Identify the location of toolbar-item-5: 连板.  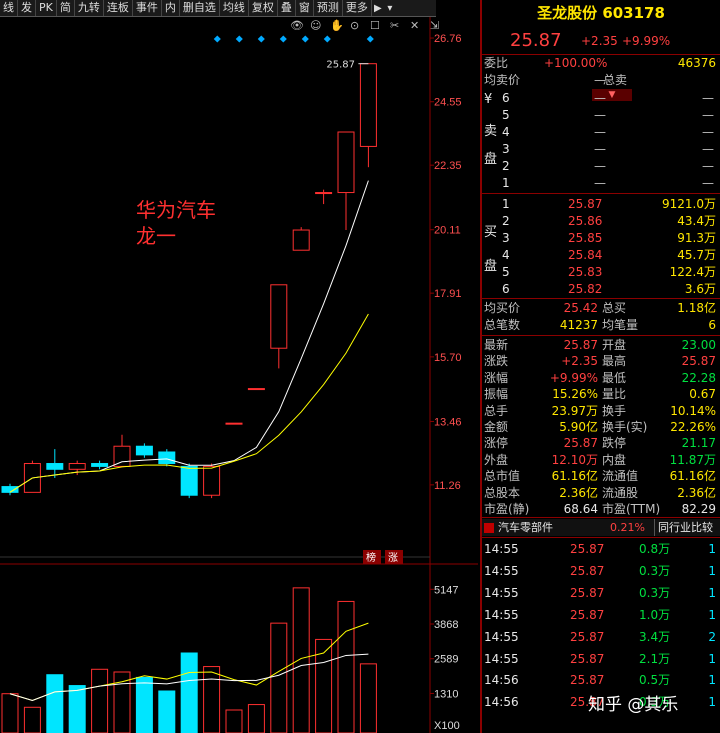
(118, 8).